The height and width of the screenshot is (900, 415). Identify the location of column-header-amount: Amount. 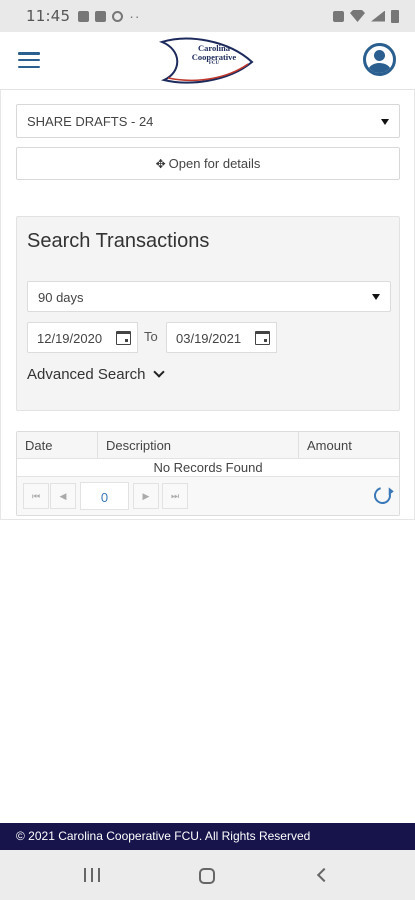
(349, 445).